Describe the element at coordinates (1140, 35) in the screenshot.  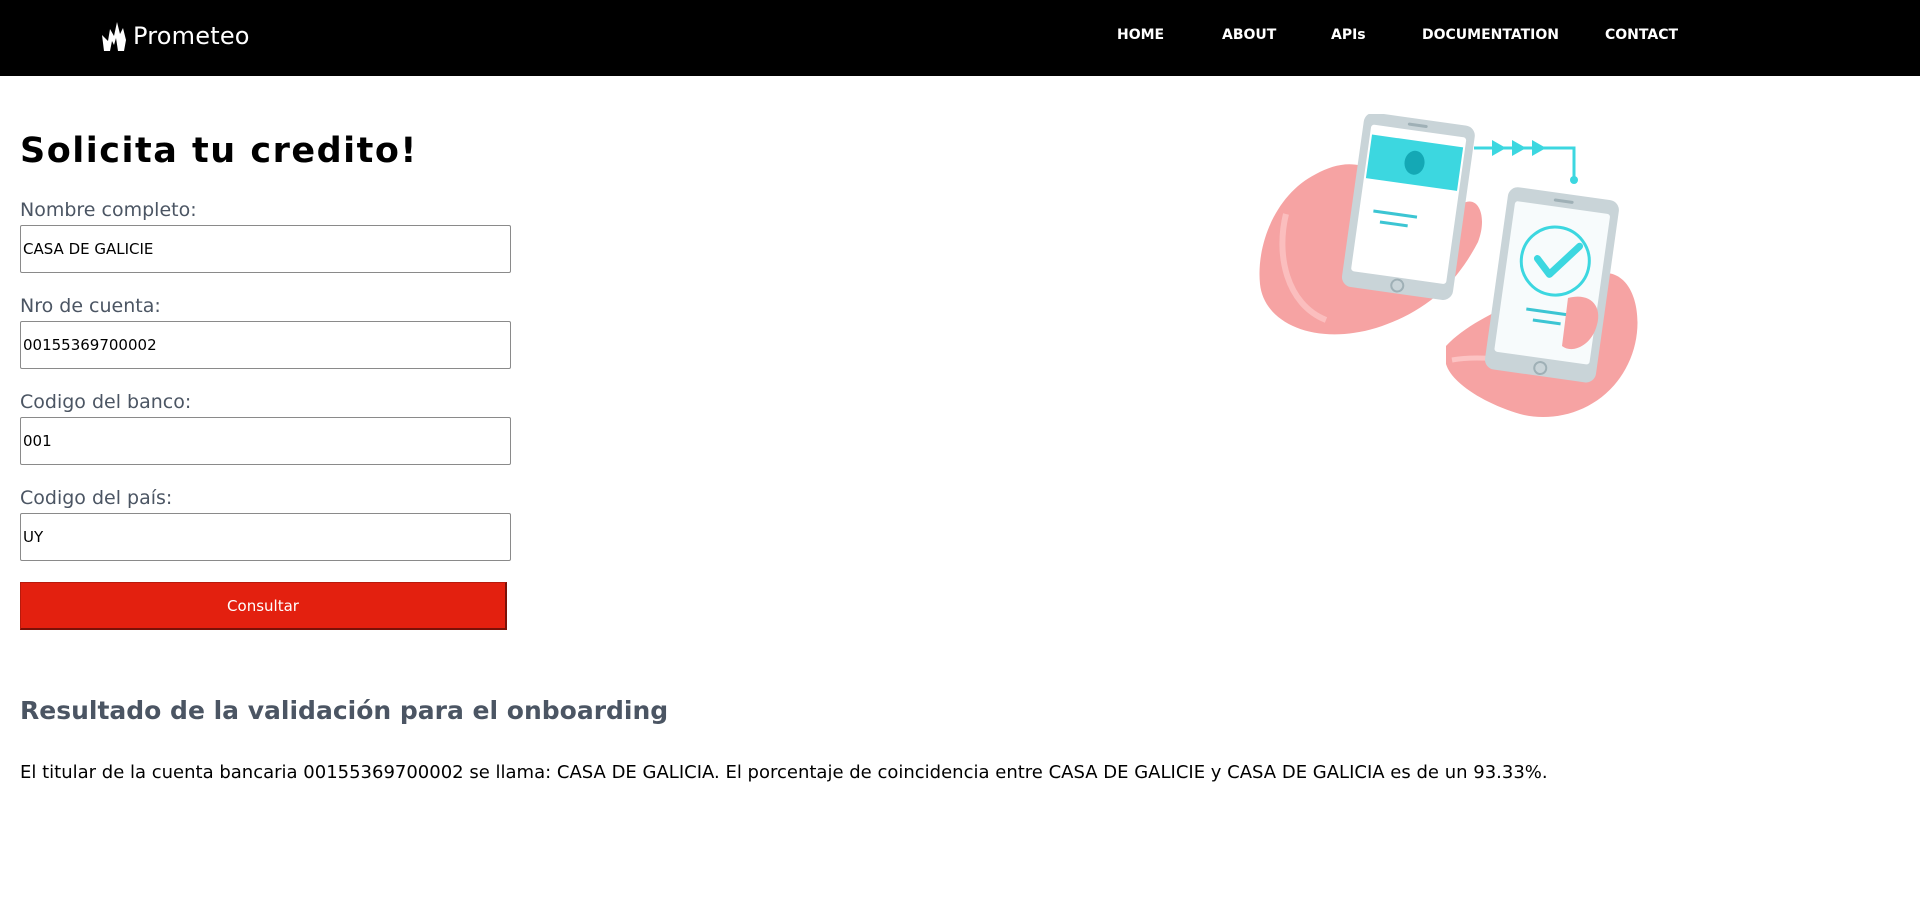
I see `nav-home: HOME` at that location.